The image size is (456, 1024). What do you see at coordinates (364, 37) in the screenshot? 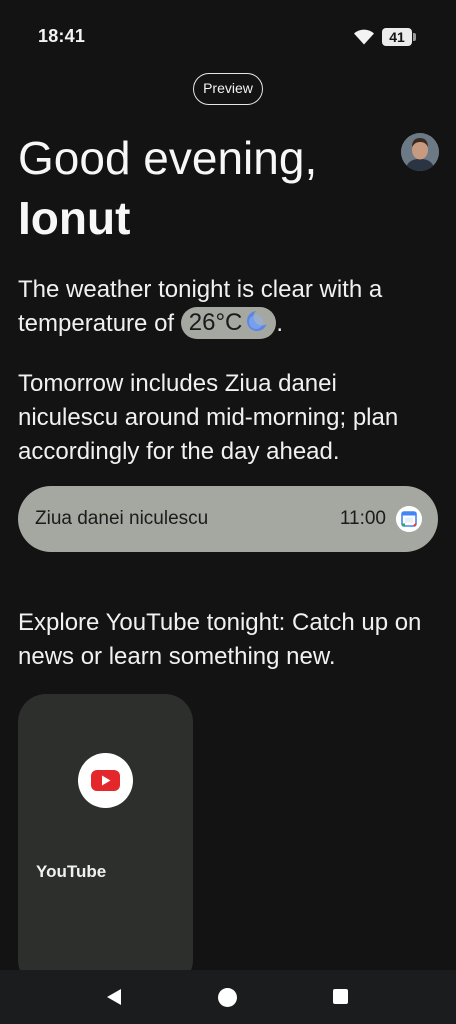
I see `wifi-icon` at bounding box center [364, 37].